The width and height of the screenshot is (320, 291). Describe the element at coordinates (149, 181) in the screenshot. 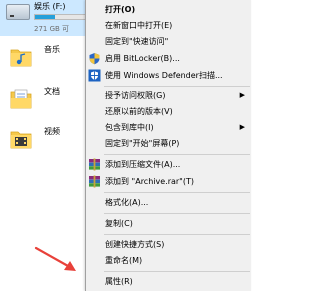

I see `menu-item-add-archive-rar-label: 添加到 "Archive.rar"(T)` at that location.